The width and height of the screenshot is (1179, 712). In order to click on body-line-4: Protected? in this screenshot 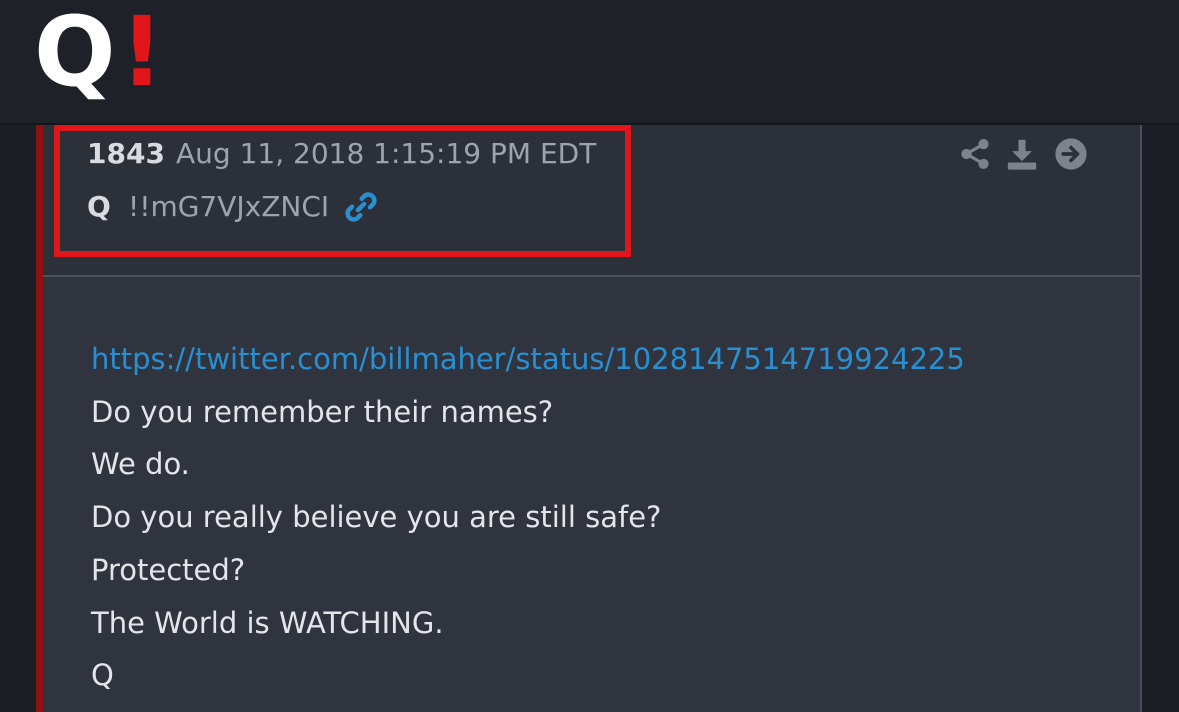, I will do `click(168, 569)`.